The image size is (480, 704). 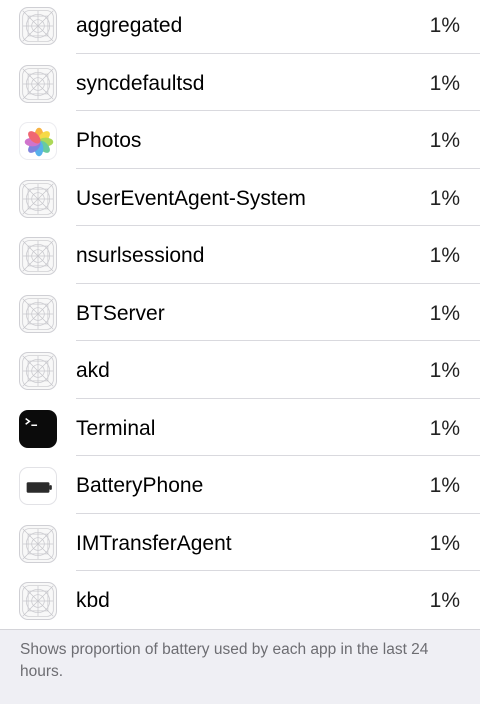 I want to click on app-name: kbd, so click(x=93, y=600).